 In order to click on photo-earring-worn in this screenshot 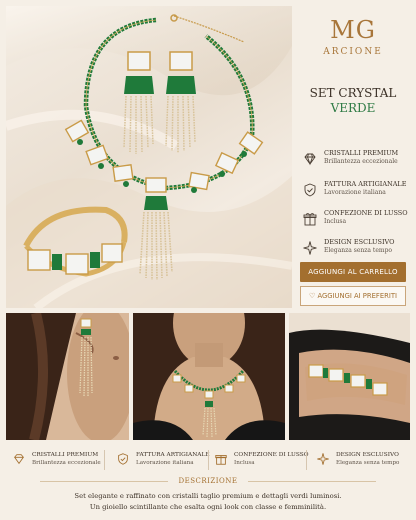, I will do `click(67, 376)`.